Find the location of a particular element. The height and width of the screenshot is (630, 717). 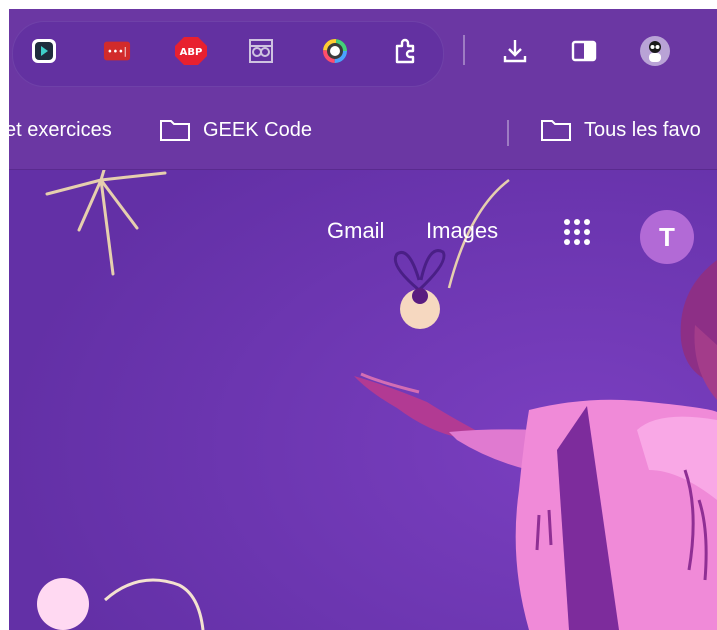

browser-toolbar: •••| ABP is located at coordinates (363, 50).